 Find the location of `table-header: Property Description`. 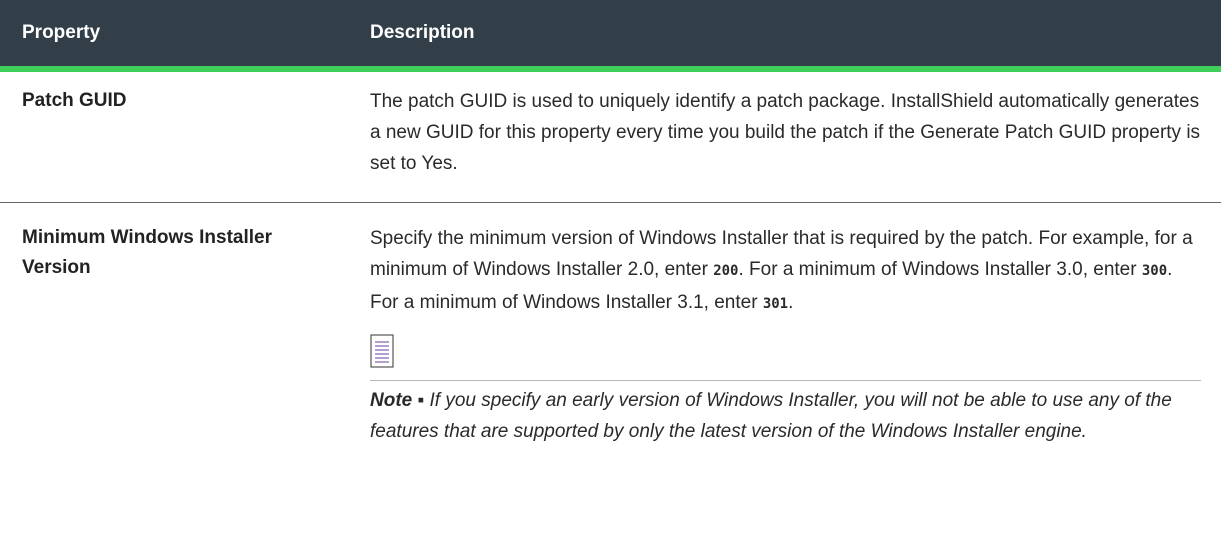

table-header: Property Description is located at coordinates (610, 36).